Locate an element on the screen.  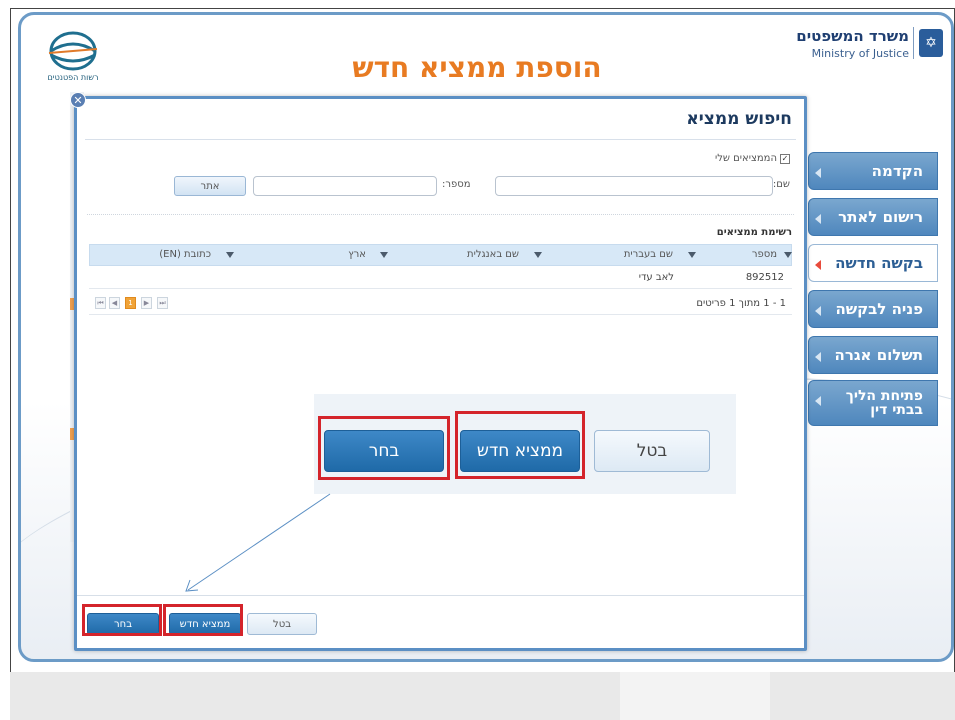
close-icon: ✕ is located at coordinates (78, 100).